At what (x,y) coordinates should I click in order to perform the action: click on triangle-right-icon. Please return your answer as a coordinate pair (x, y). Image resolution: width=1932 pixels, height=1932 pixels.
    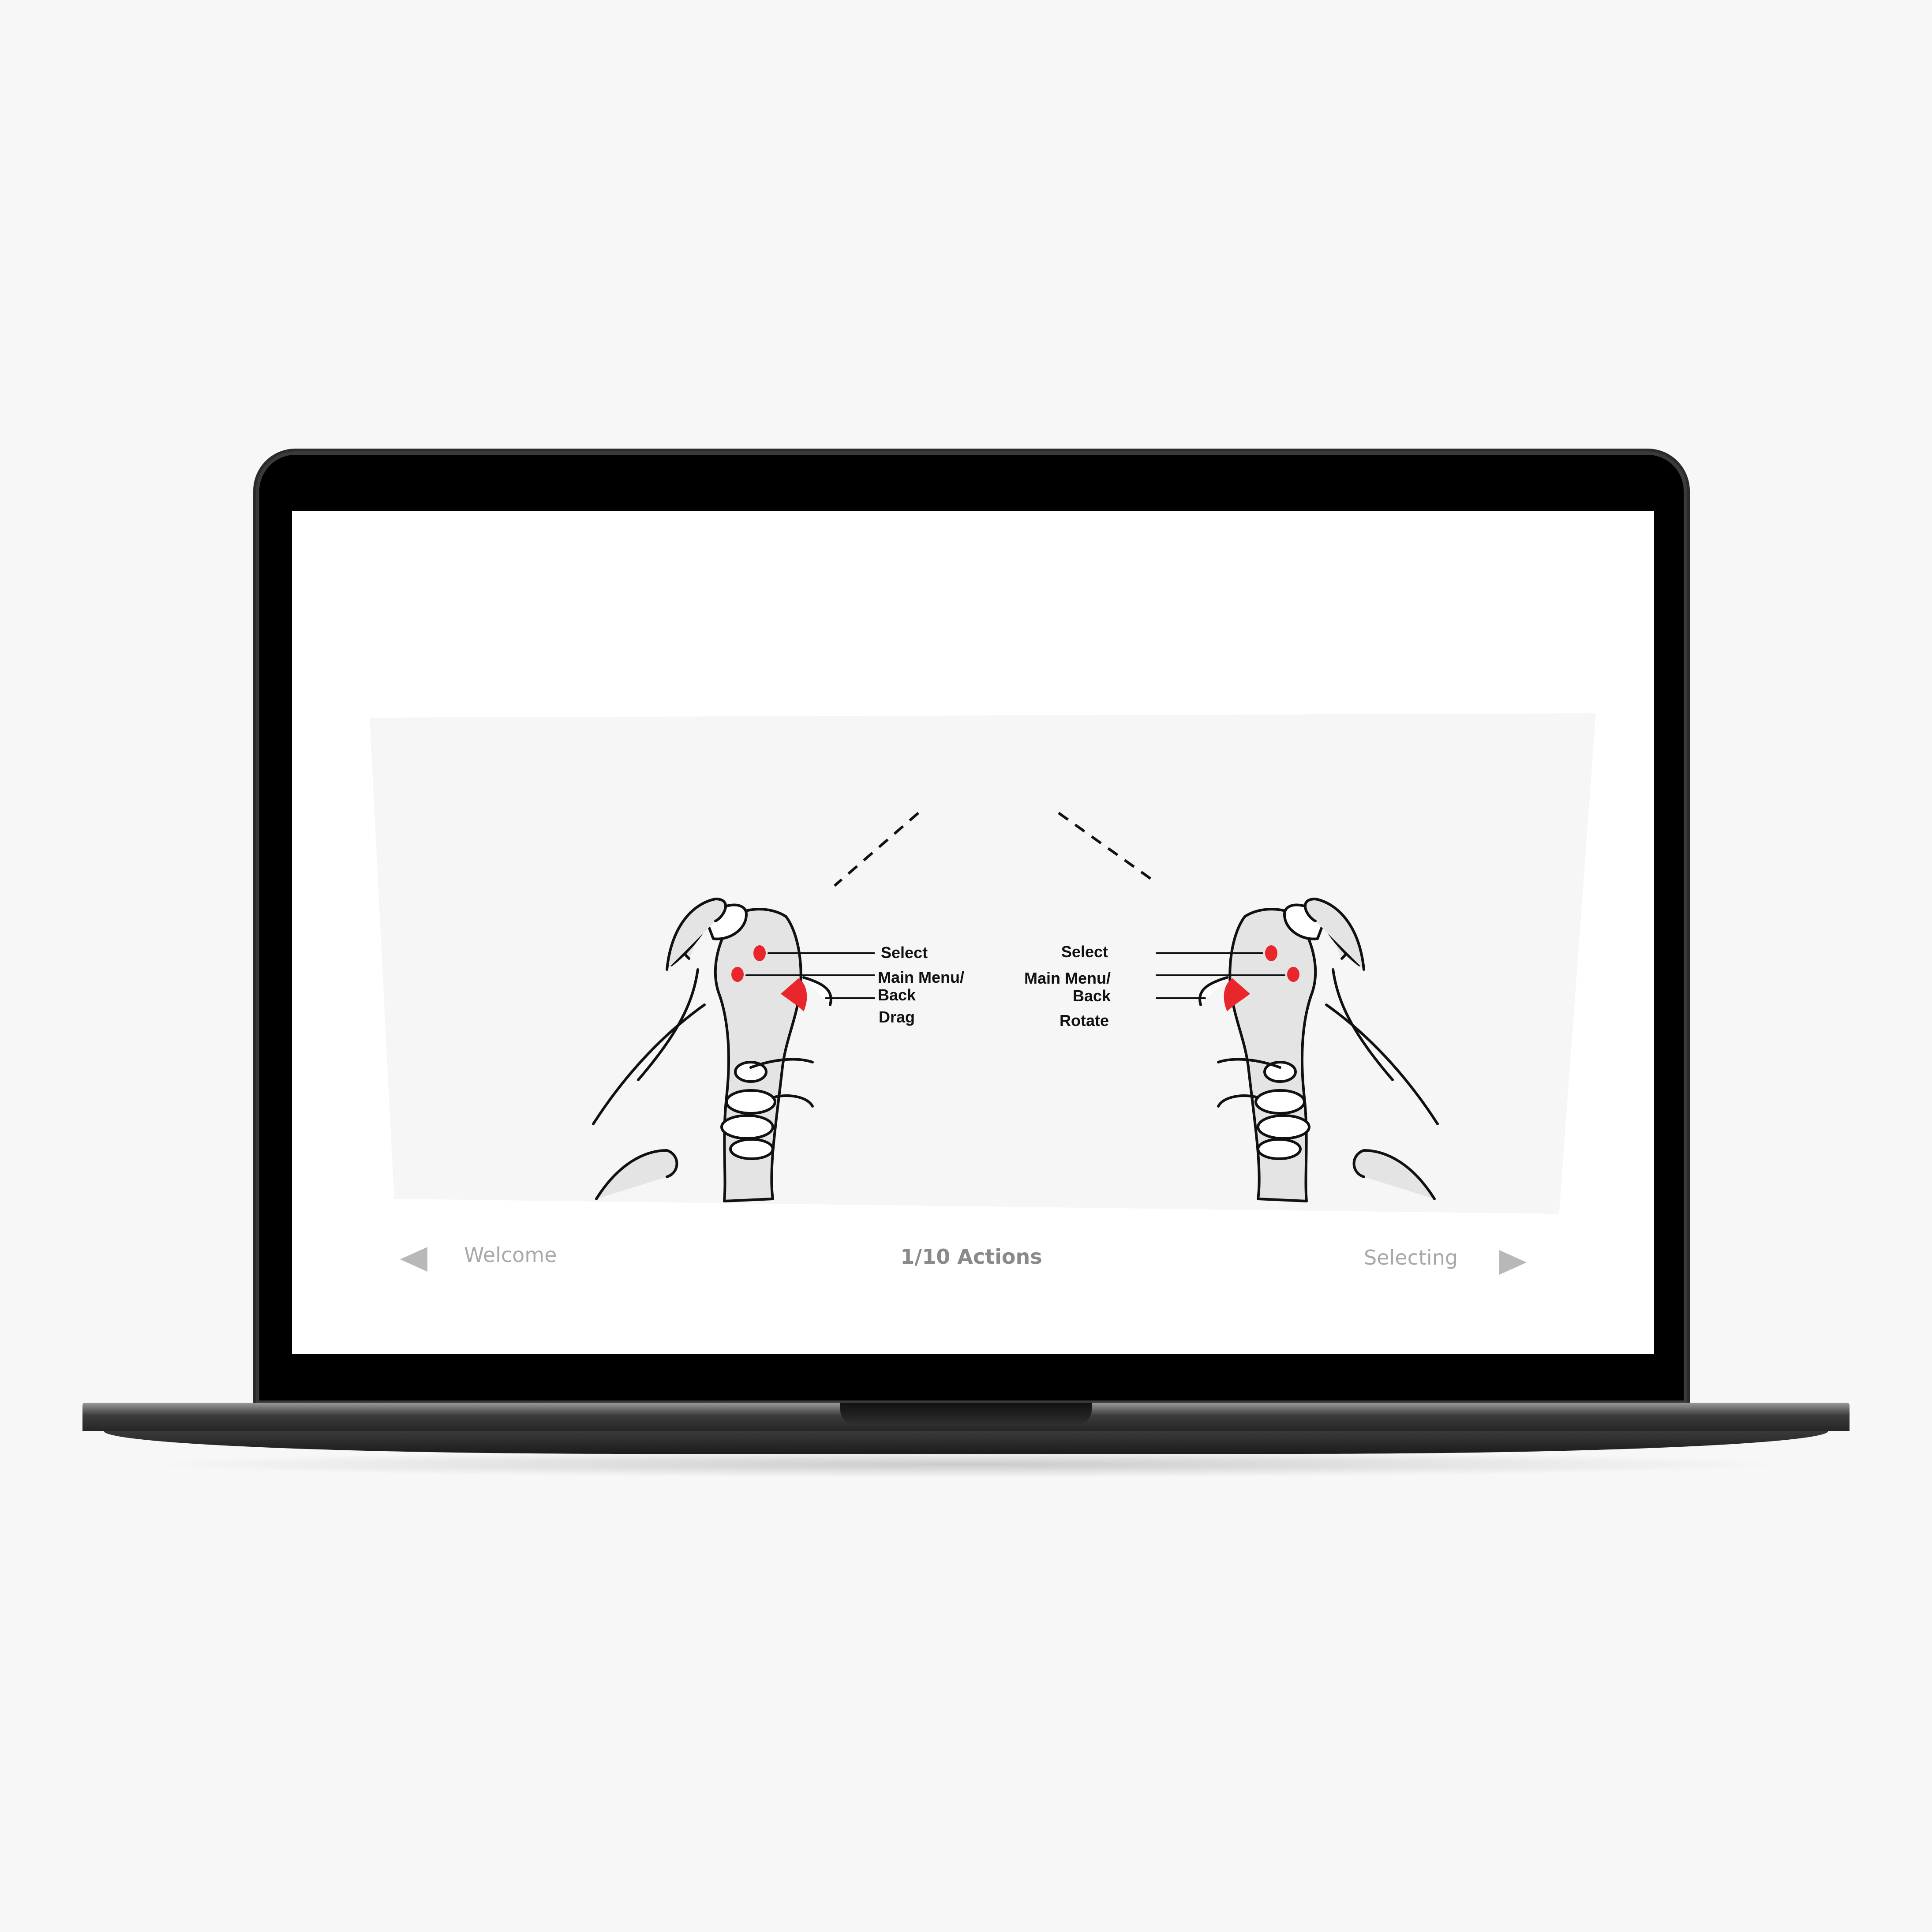
    Looking at the image, I should click on (1513, 1263).